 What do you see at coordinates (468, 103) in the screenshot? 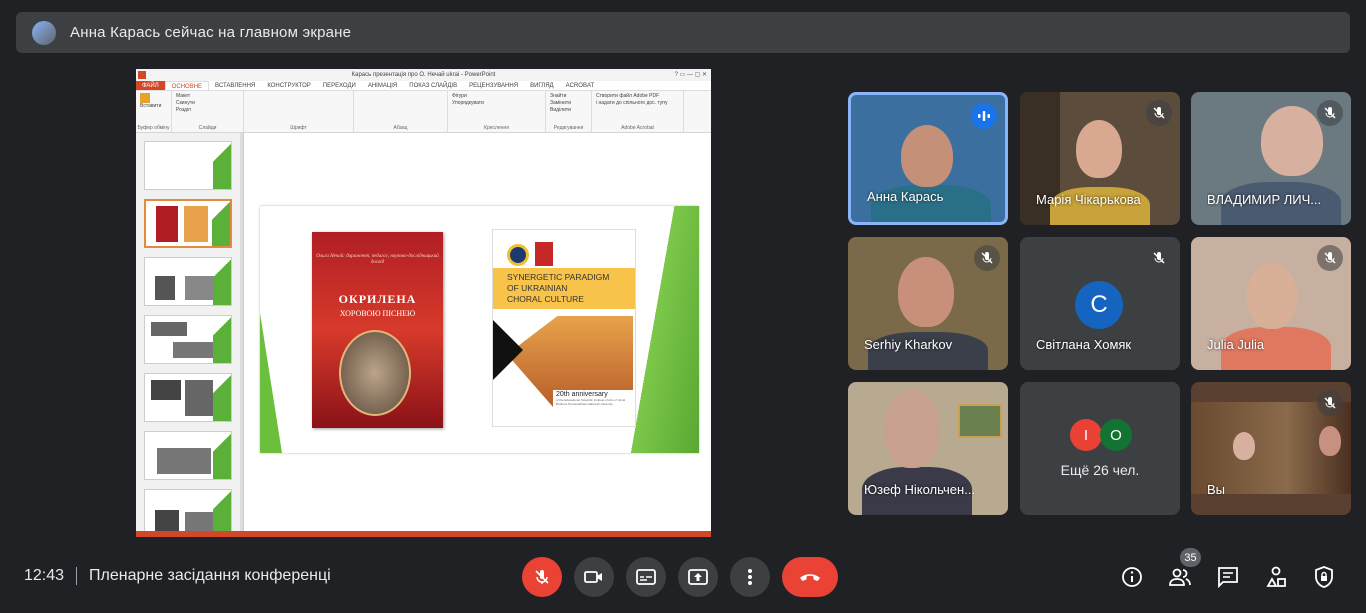
I see `ribbon-item: Упорядкувати` at bounding box center [468, 103].